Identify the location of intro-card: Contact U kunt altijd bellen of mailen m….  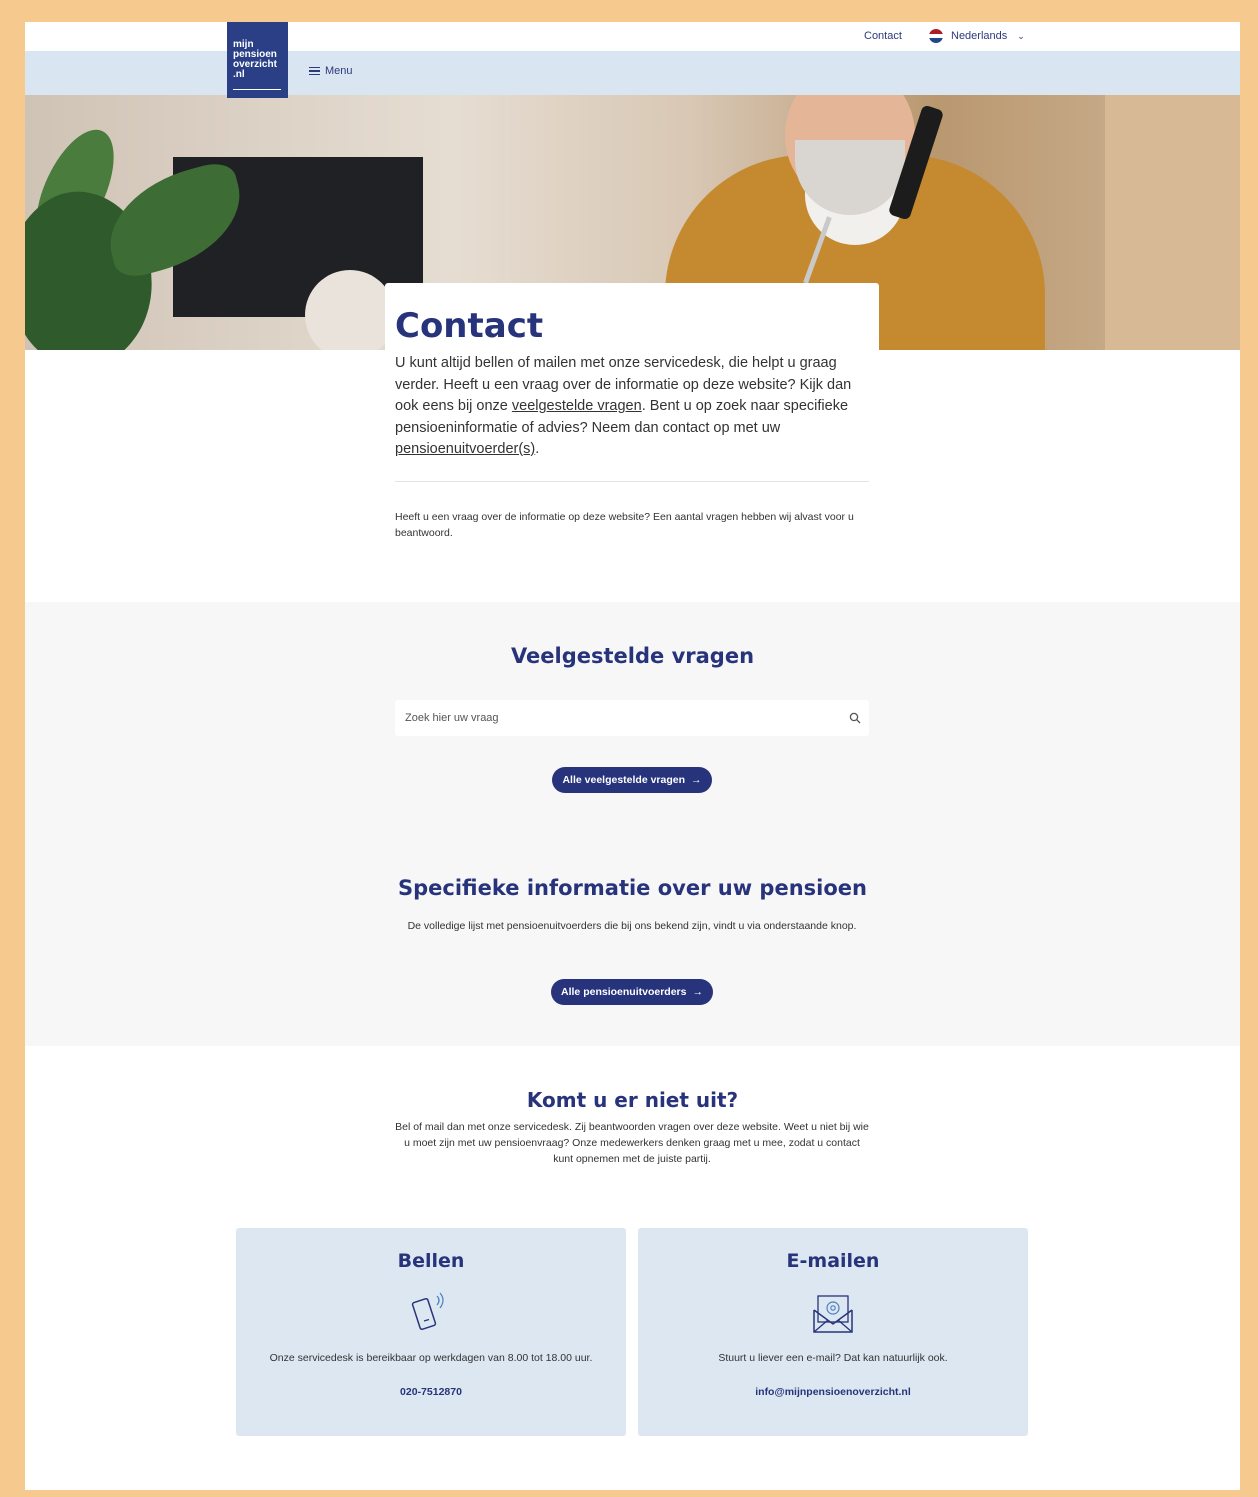
(632, 415).